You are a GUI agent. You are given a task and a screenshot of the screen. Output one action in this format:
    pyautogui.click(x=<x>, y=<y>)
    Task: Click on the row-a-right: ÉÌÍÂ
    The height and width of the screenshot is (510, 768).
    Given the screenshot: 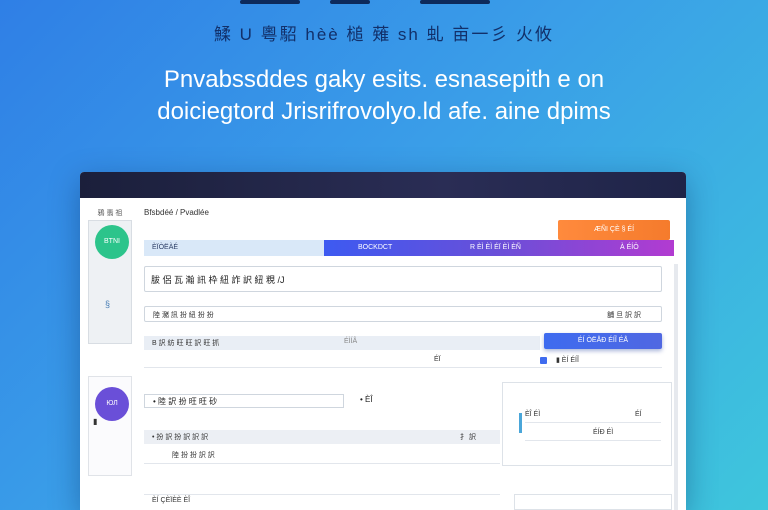 What is the action you would take?
    pyautogui.click(x=351, y=341)
    